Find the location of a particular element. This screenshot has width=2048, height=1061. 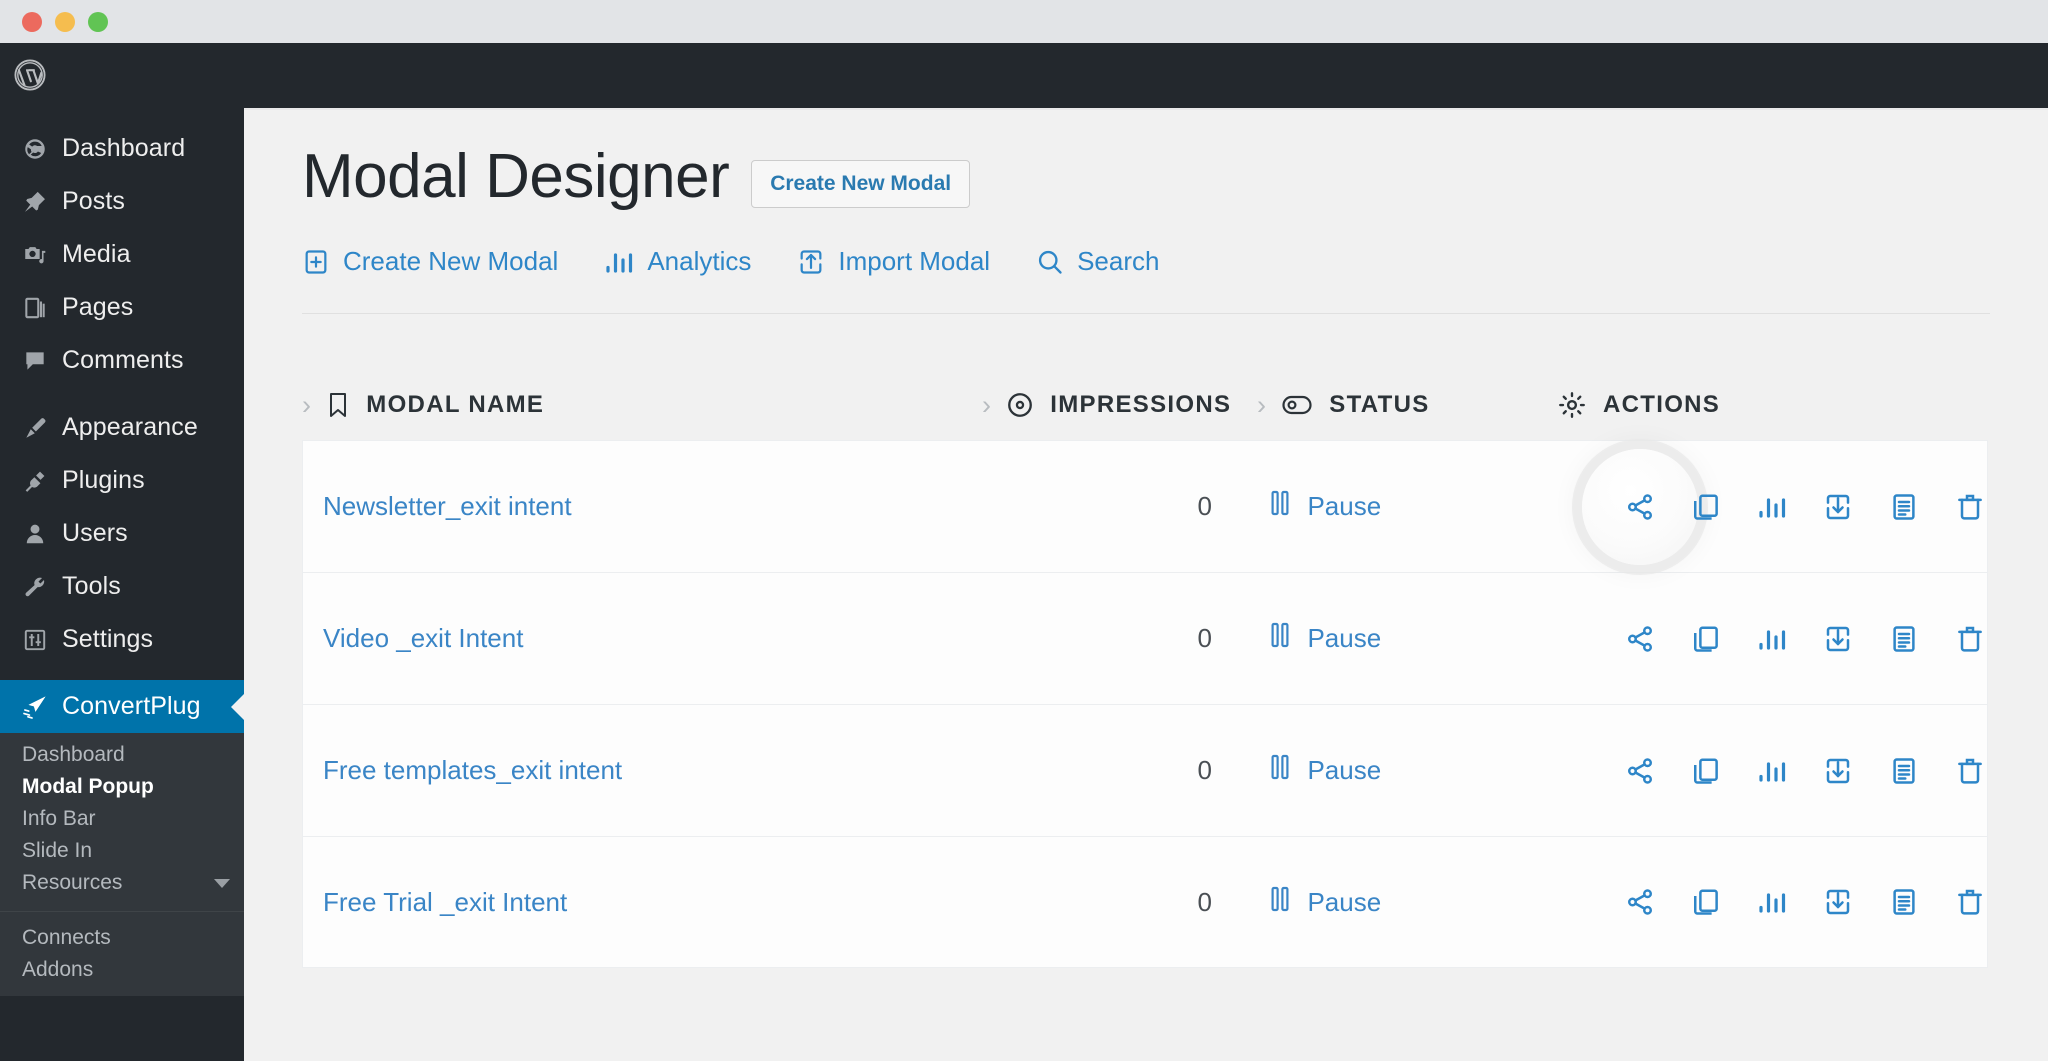

modal-name-link: Newsletter_exit intent is located at coordinates (447, 506).